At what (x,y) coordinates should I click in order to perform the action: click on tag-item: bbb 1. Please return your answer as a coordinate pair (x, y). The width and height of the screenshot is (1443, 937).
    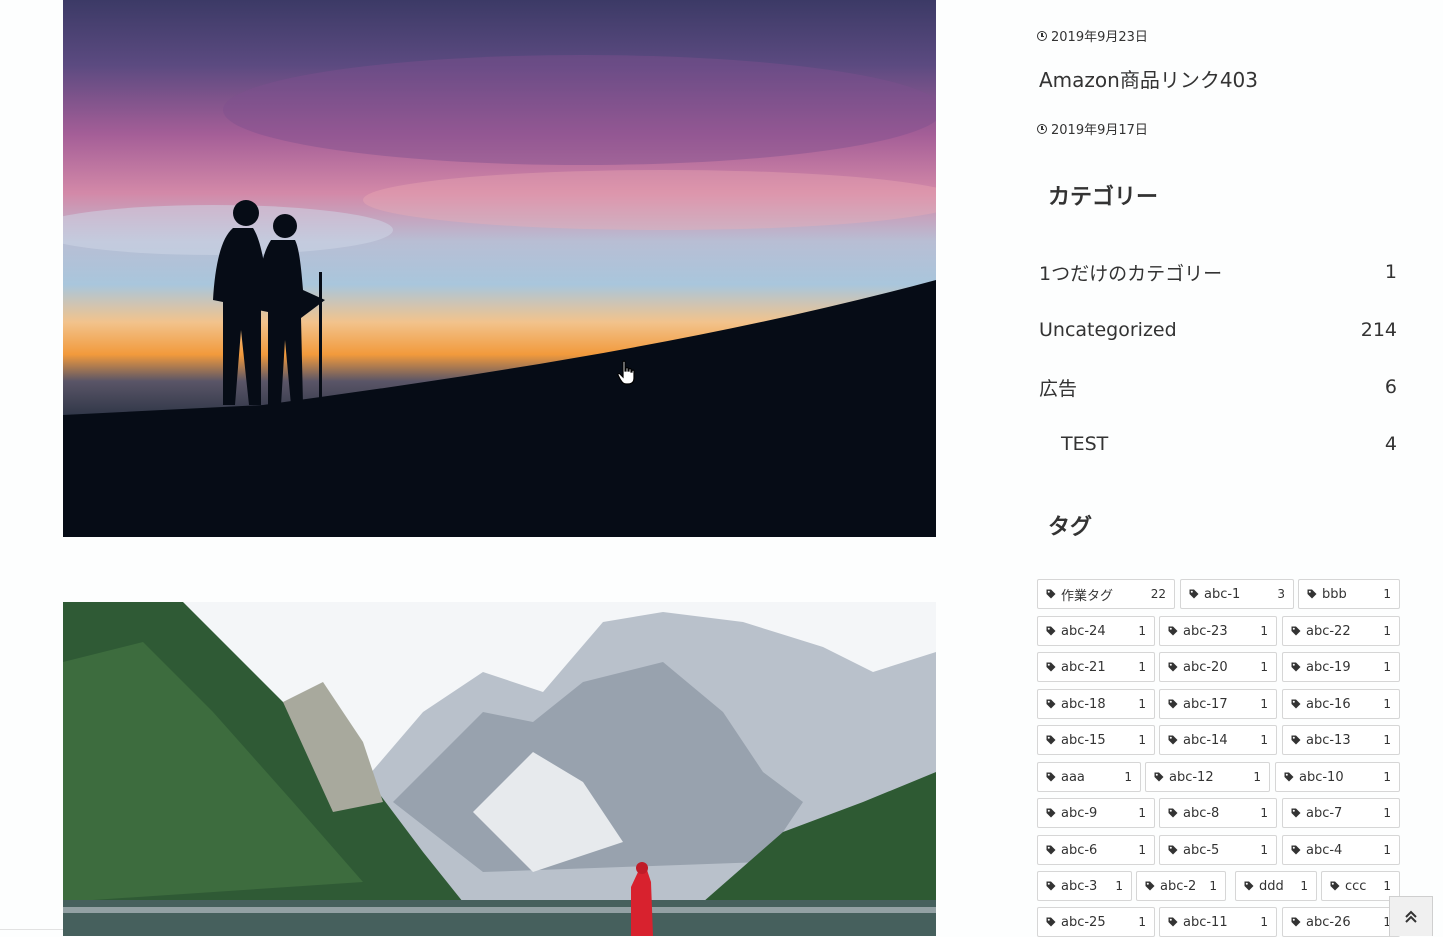
    Looking at the image, I should click on (1349, 594).